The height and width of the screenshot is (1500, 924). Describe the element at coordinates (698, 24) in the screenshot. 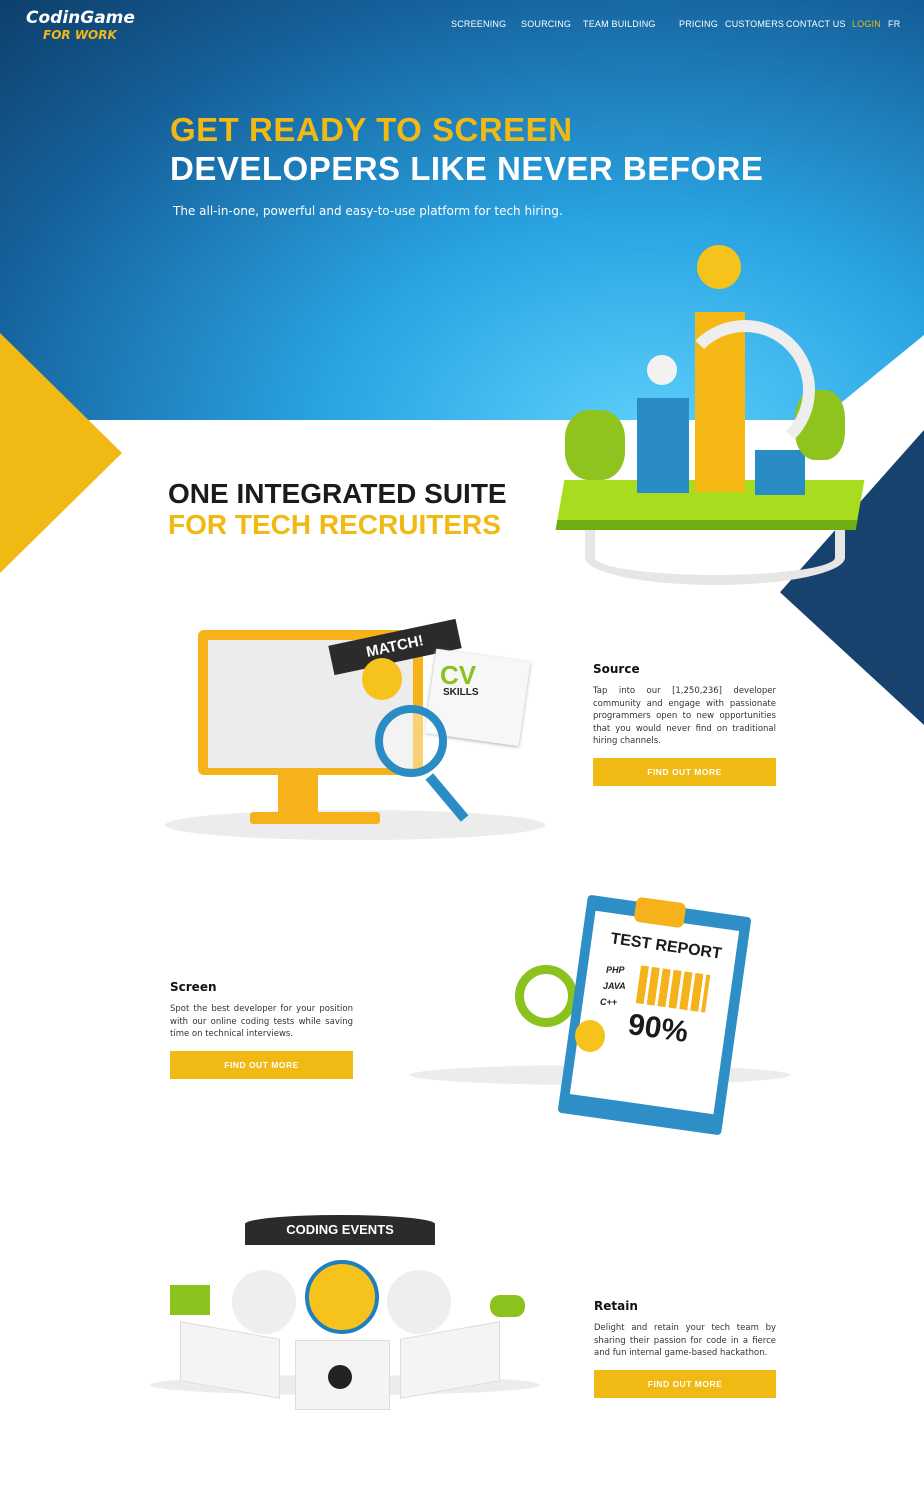

I see `nav-pricing: PRICING` at that location.